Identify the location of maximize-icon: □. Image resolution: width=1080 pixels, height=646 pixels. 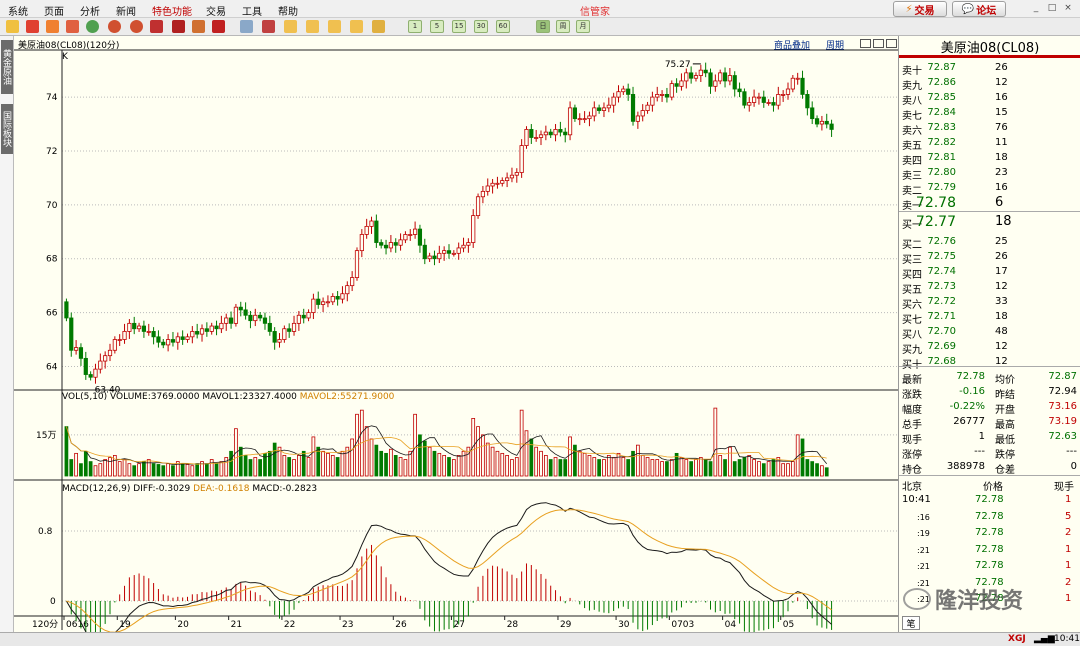
(1052, 8).